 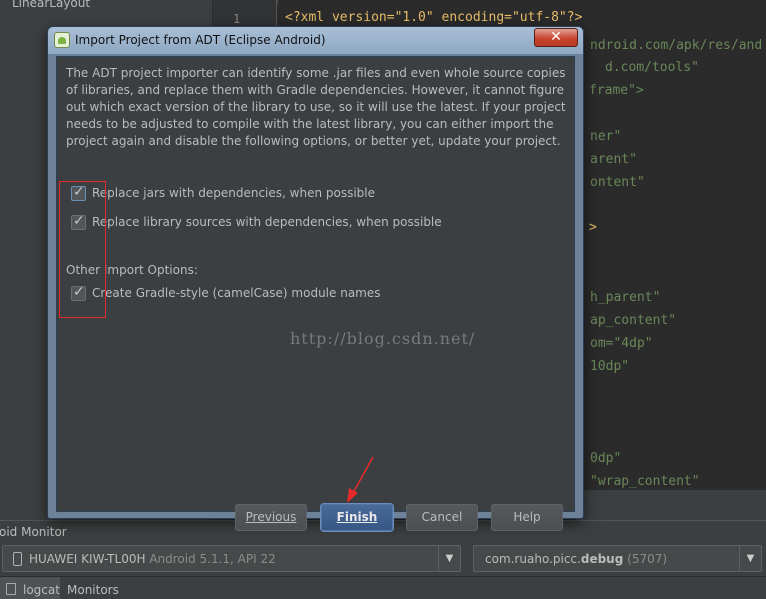 I want to click on close-button: ✕, so click(x=556, y=37).